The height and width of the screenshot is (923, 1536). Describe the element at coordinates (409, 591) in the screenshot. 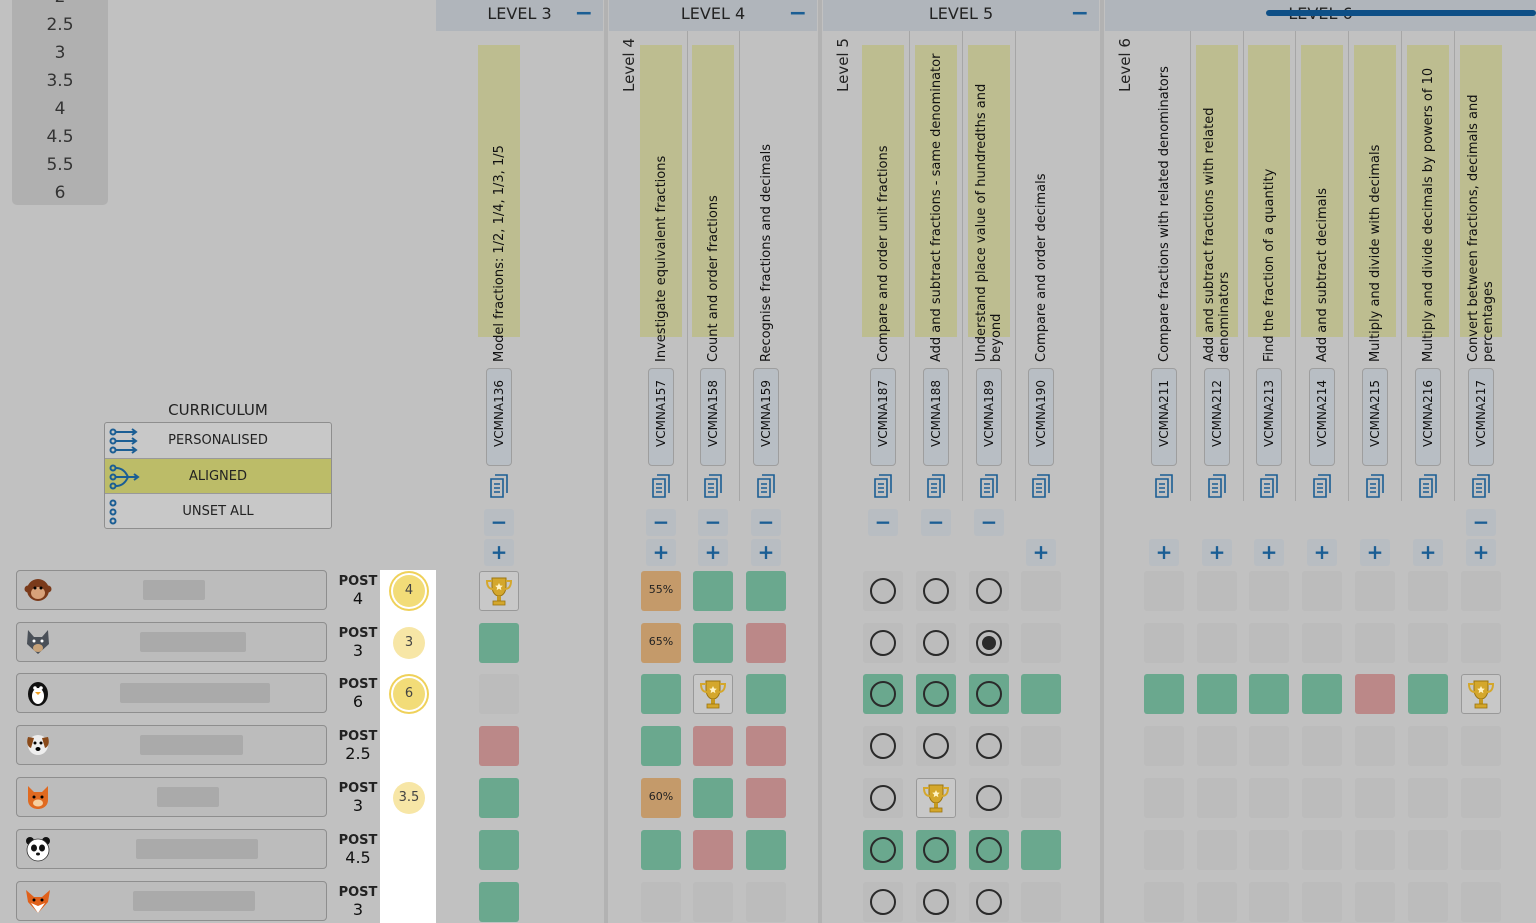

I see `level-badge: 4` at that location.